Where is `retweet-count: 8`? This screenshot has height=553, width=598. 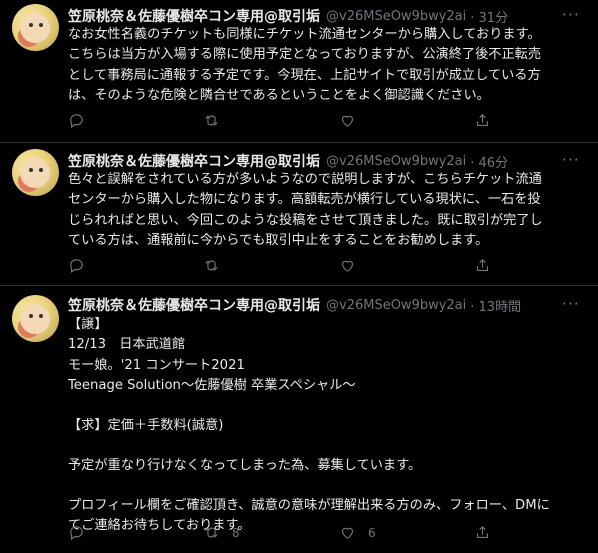
retweet-count: 8 is located at coordinates (236, 532).